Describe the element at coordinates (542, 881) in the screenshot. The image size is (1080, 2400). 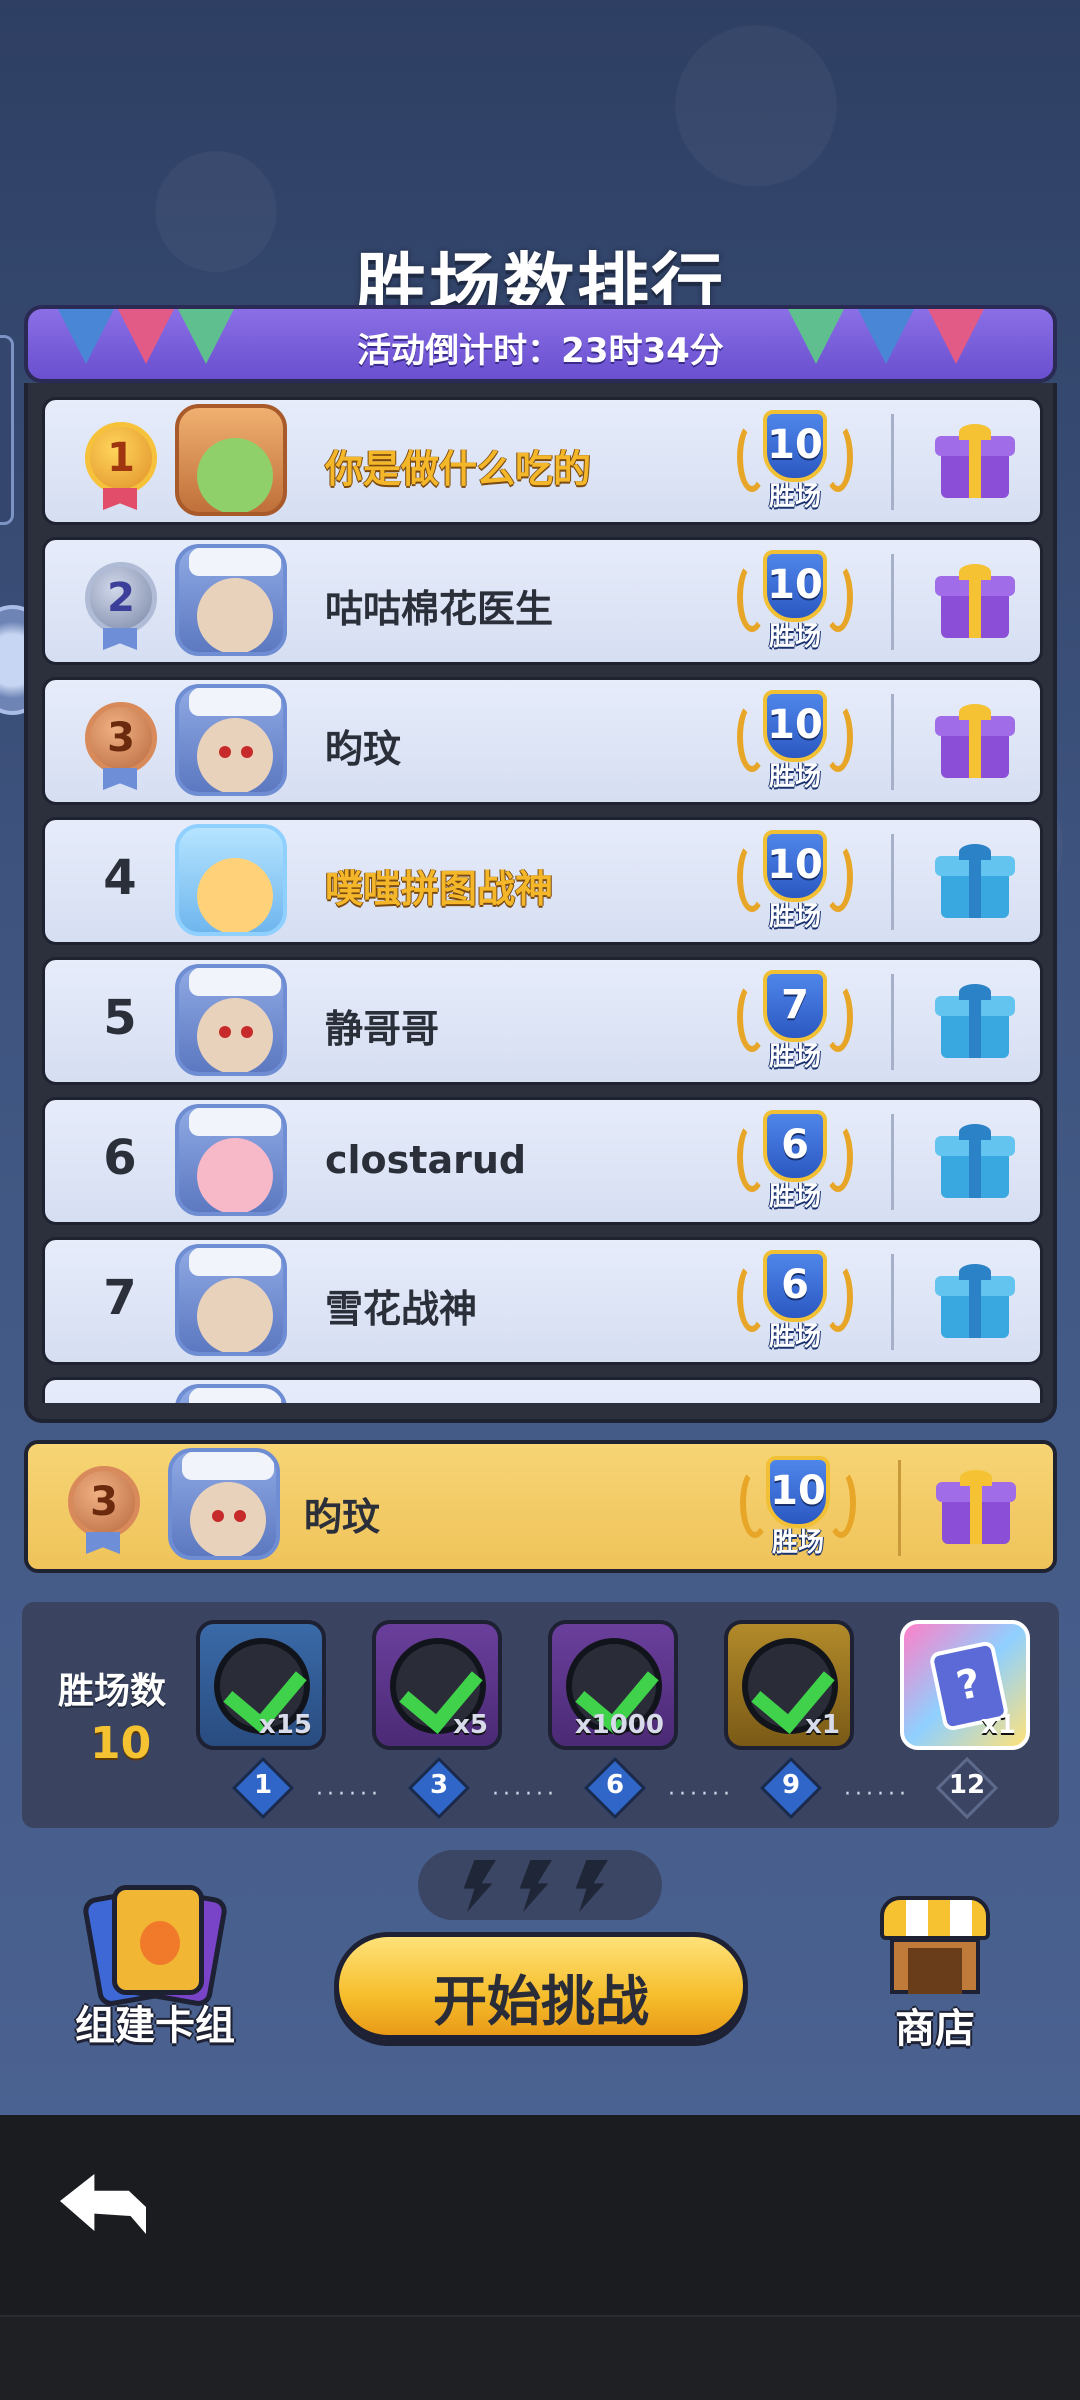
I see `leaderboard-row: 4 噗嗤拼图战神 10 胜场` at that location.